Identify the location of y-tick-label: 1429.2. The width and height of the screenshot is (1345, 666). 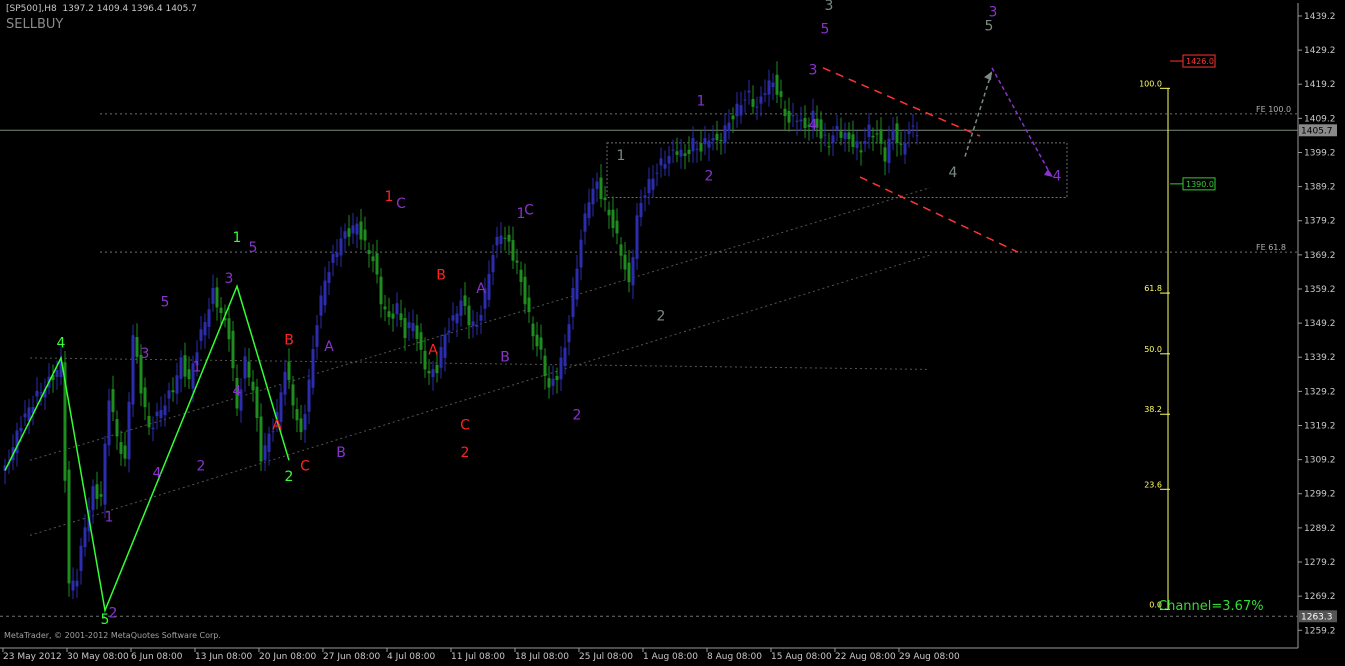
(1320, 51).